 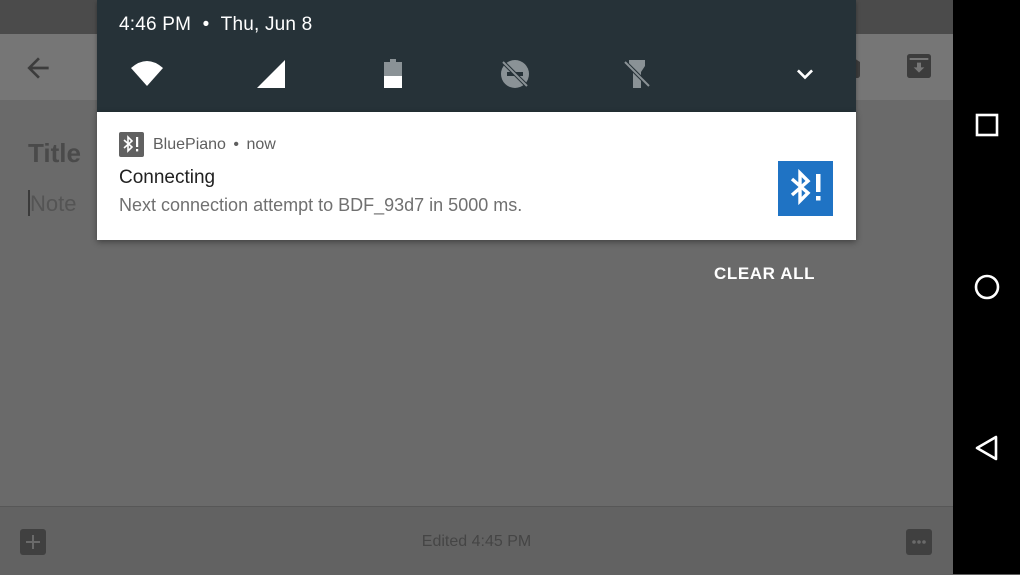 I want to click on cell-signal-icon, so click(x=271, y=74).